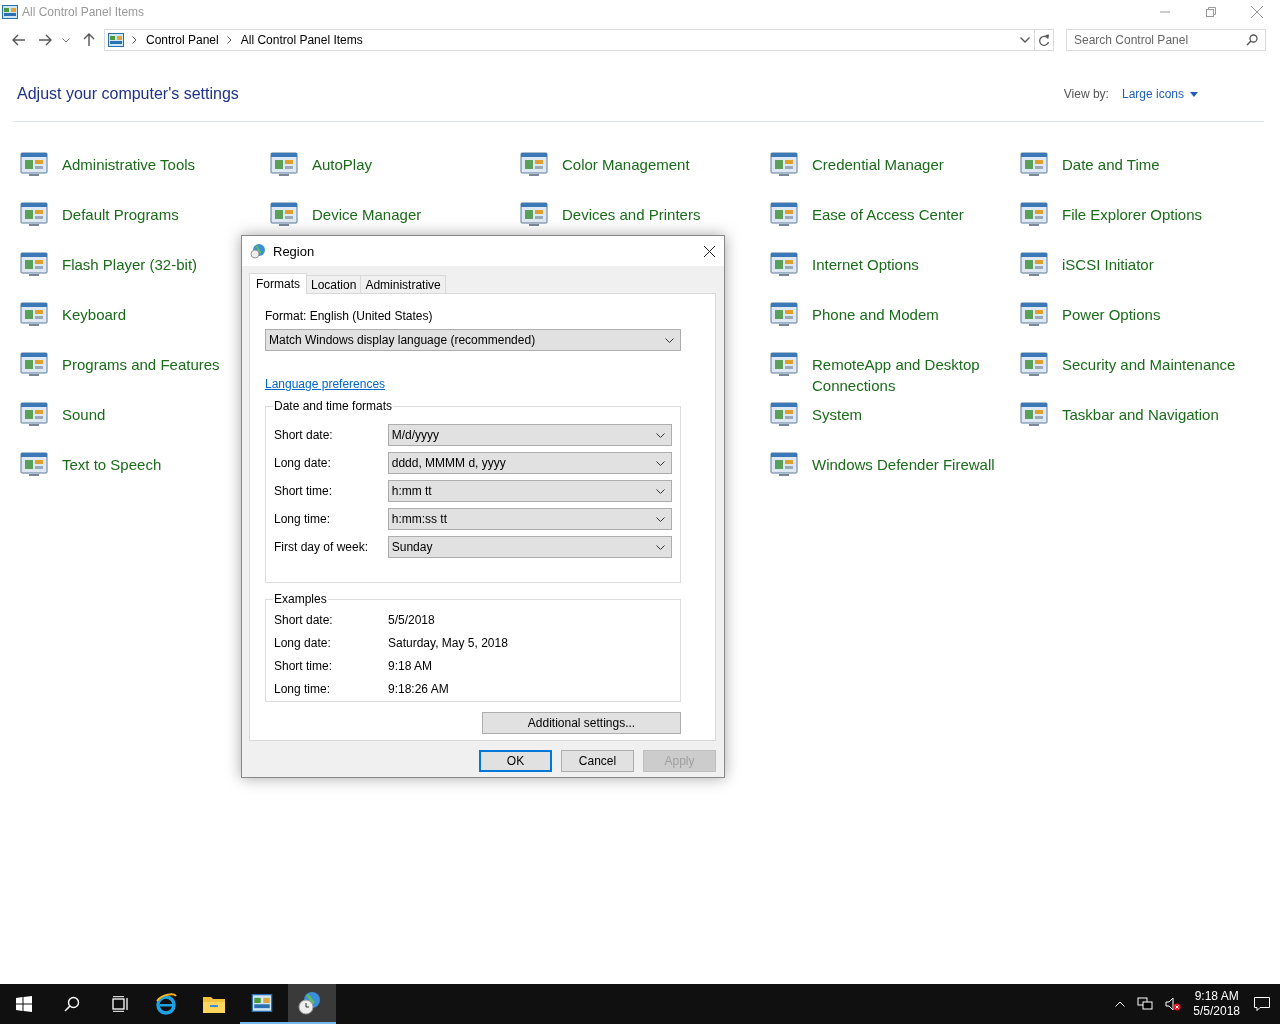  Describe the element at coordinates (24, 1004) in the screenshot. I see `windows-logo-icon` at that location.